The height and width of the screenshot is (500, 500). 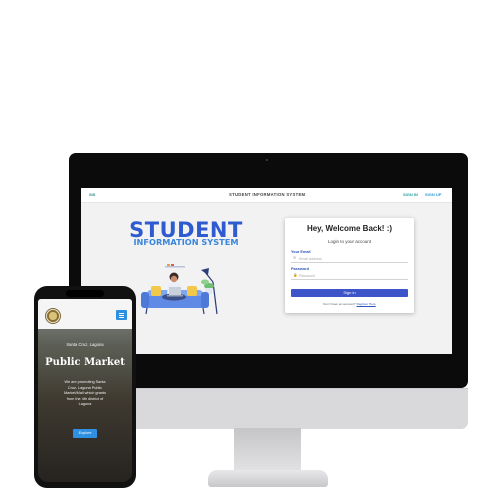 What do you see at coordinates (175, 296) in the screenshot?
I see `laptop-base` at bounding box center [175, 296].